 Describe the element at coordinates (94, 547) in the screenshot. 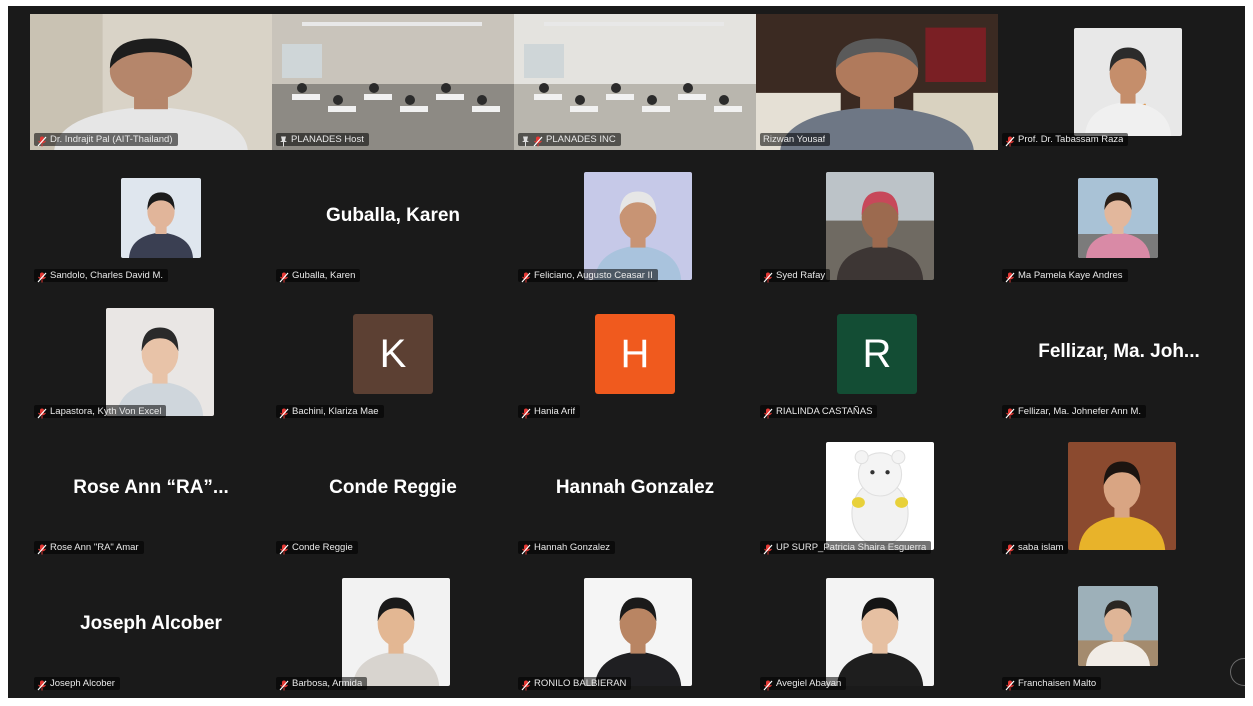

I see `participant-name: Rose Ann "RA" Amar` at that location.